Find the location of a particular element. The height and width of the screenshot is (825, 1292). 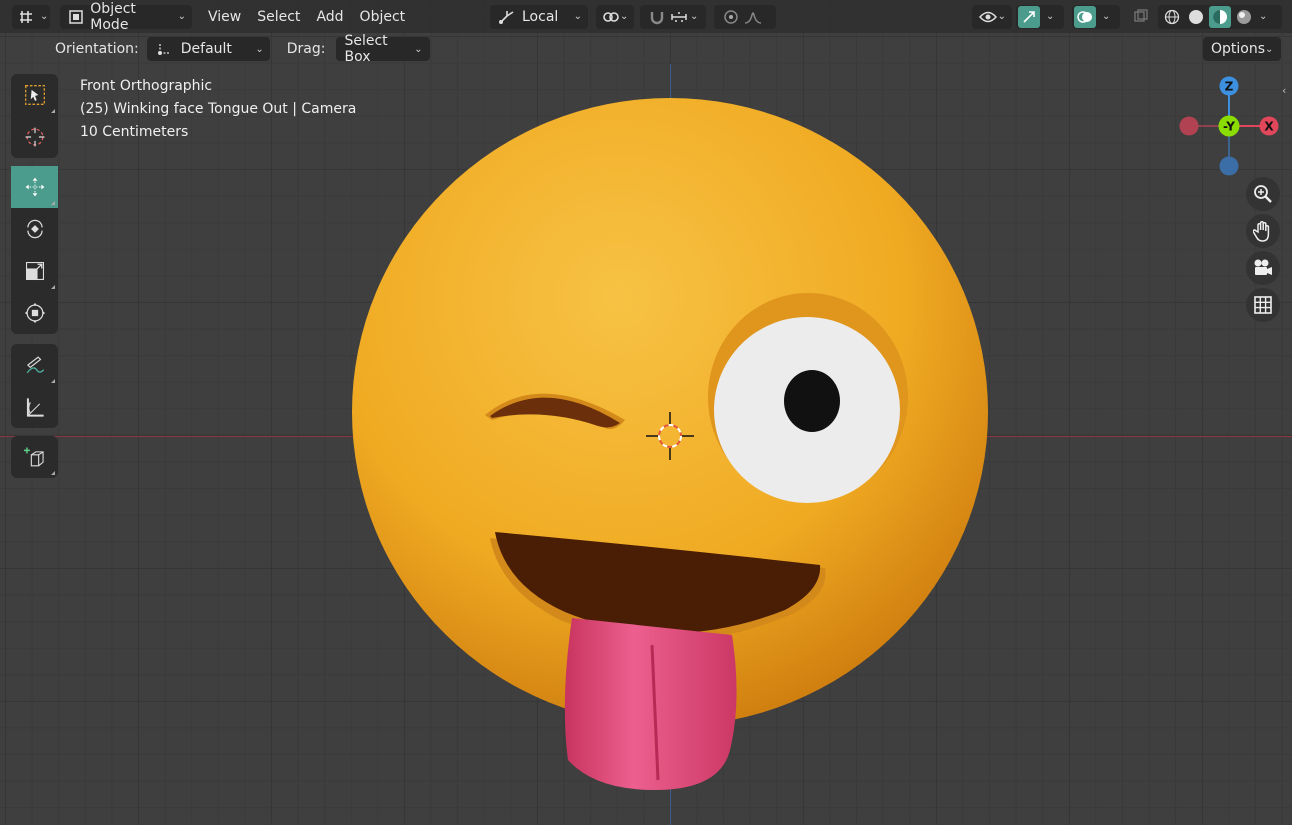

object-info: (25) Winking face Tongue Out | Camera is located at coordinates (218, 109).